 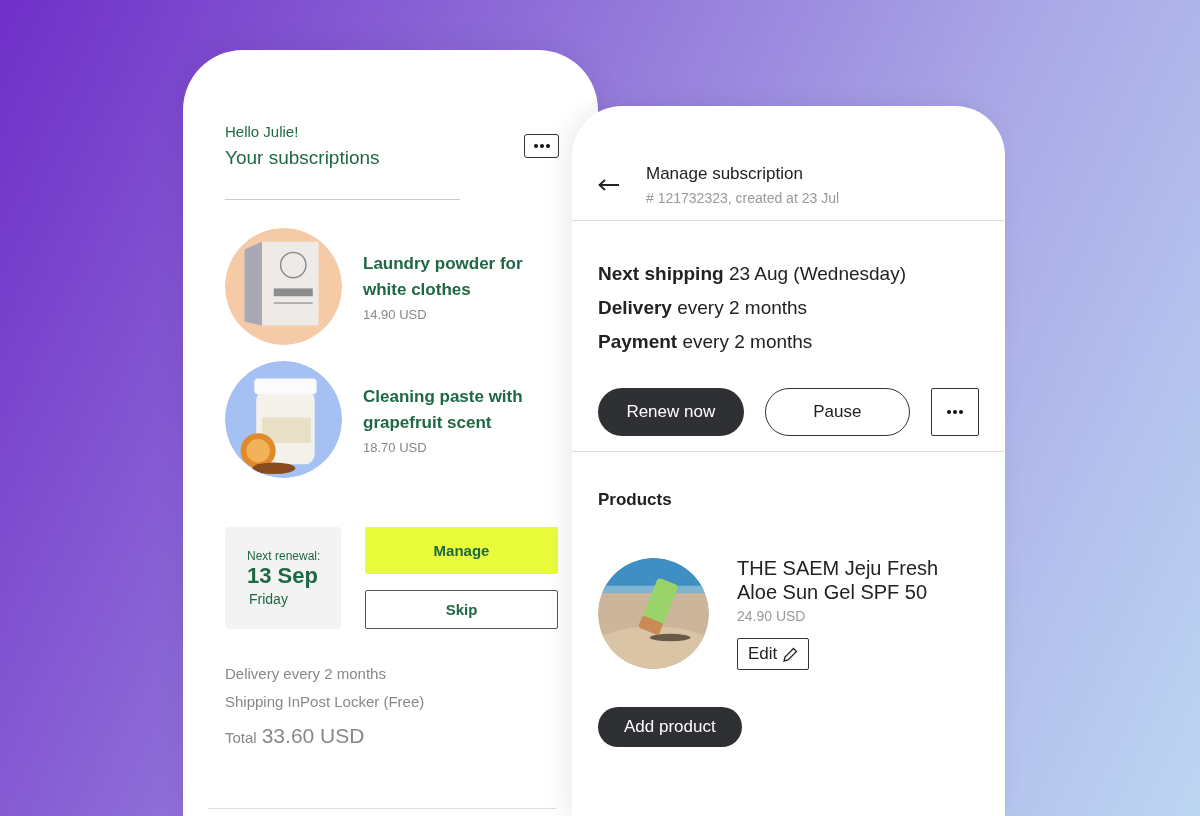 I want to click on renewal-weekday: Friday, so click(x=269, y=599).